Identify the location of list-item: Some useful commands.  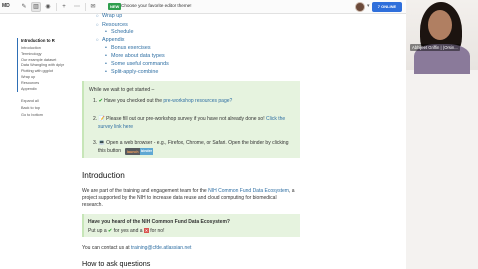
(137, 64).